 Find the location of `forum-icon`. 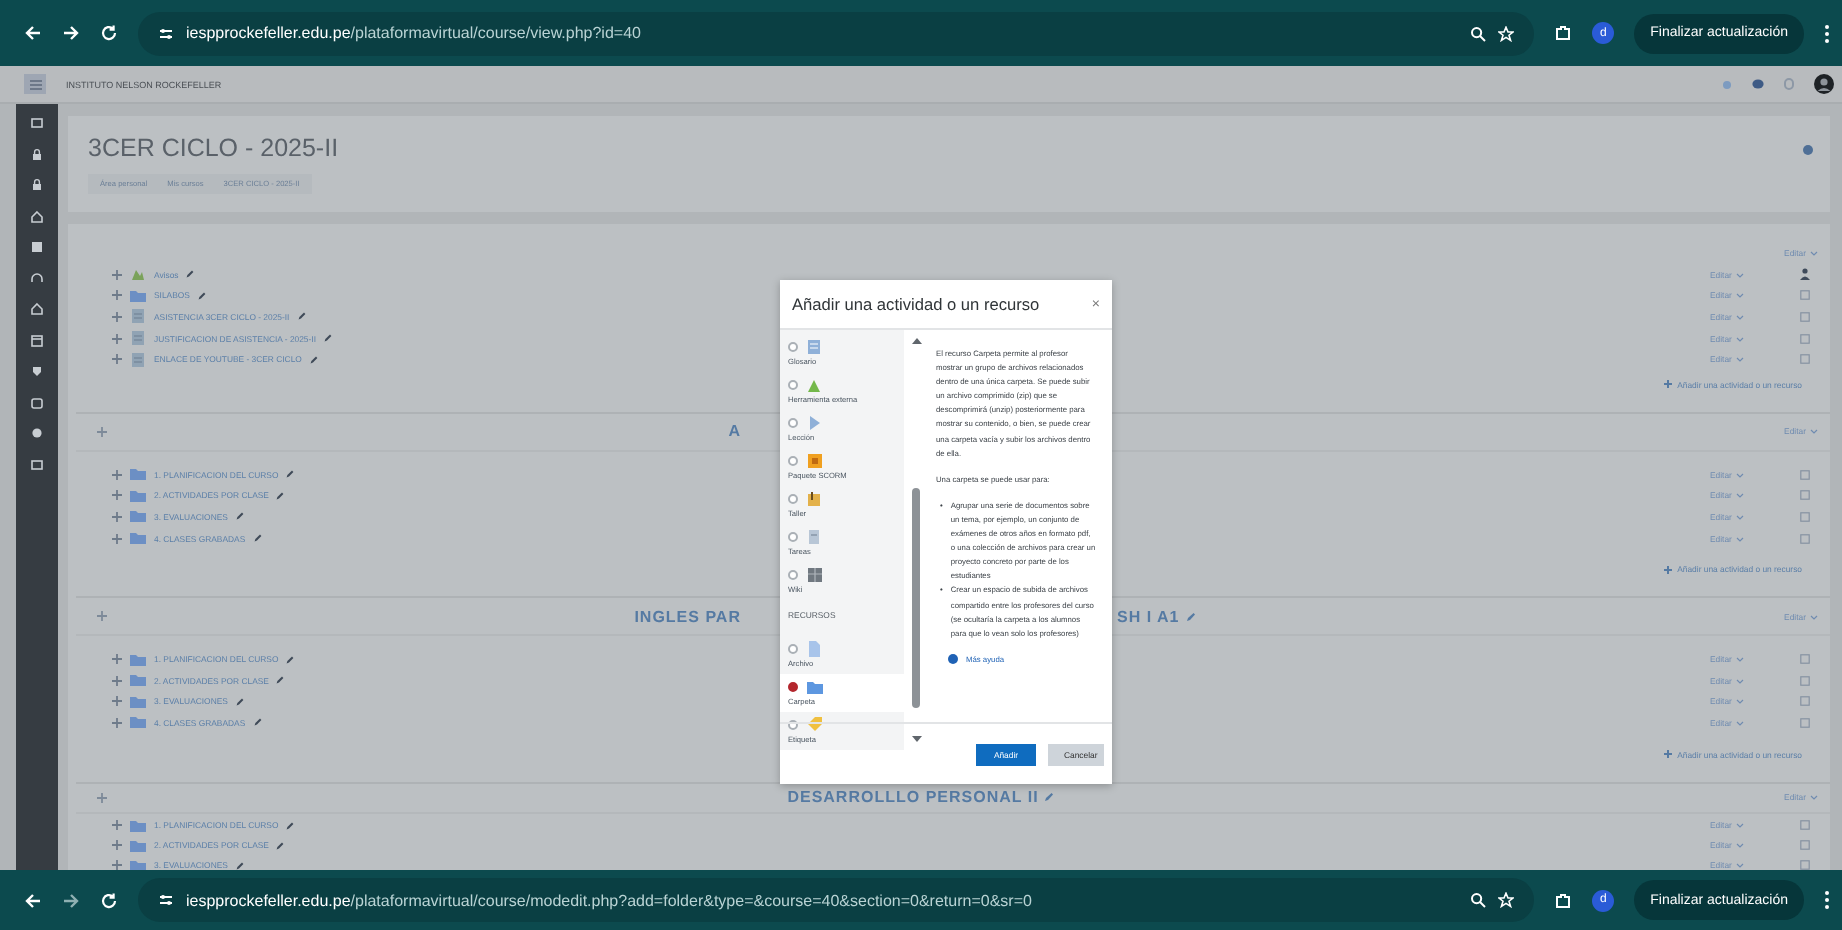

forum-icon is located at coordinates (138, 274).